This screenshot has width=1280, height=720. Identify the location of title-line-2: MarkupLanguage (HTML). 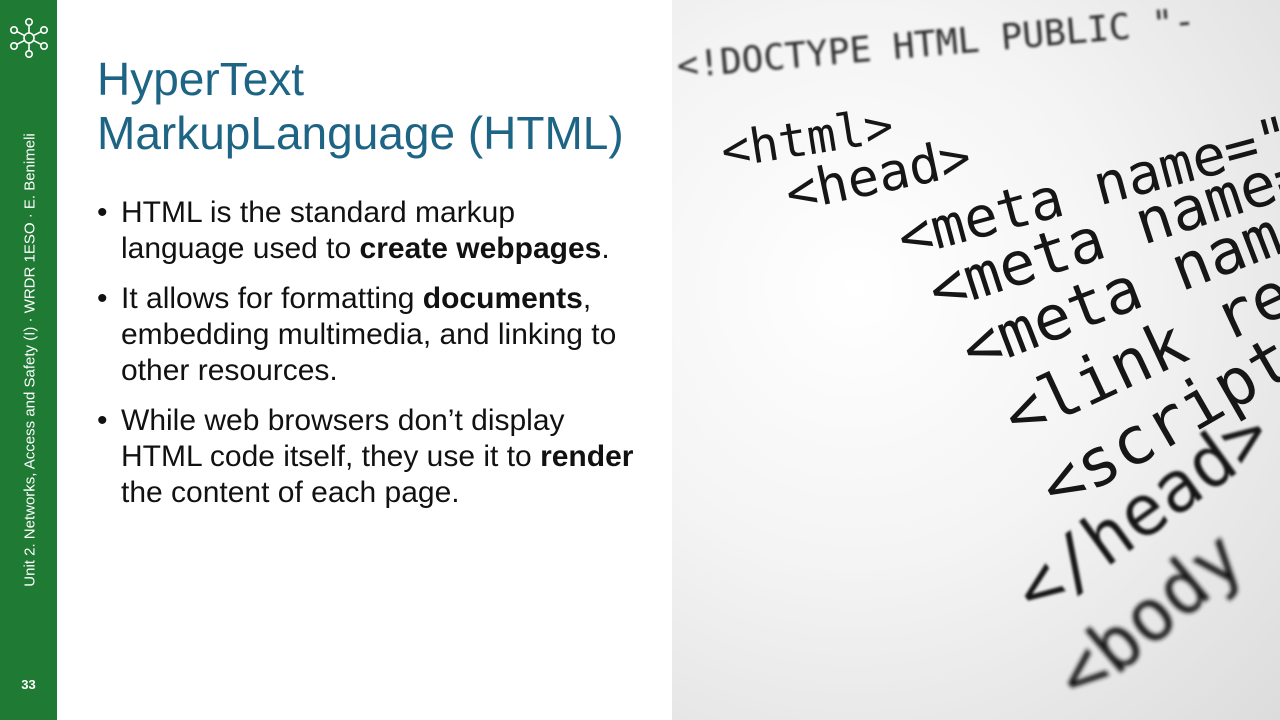
(360, 133).